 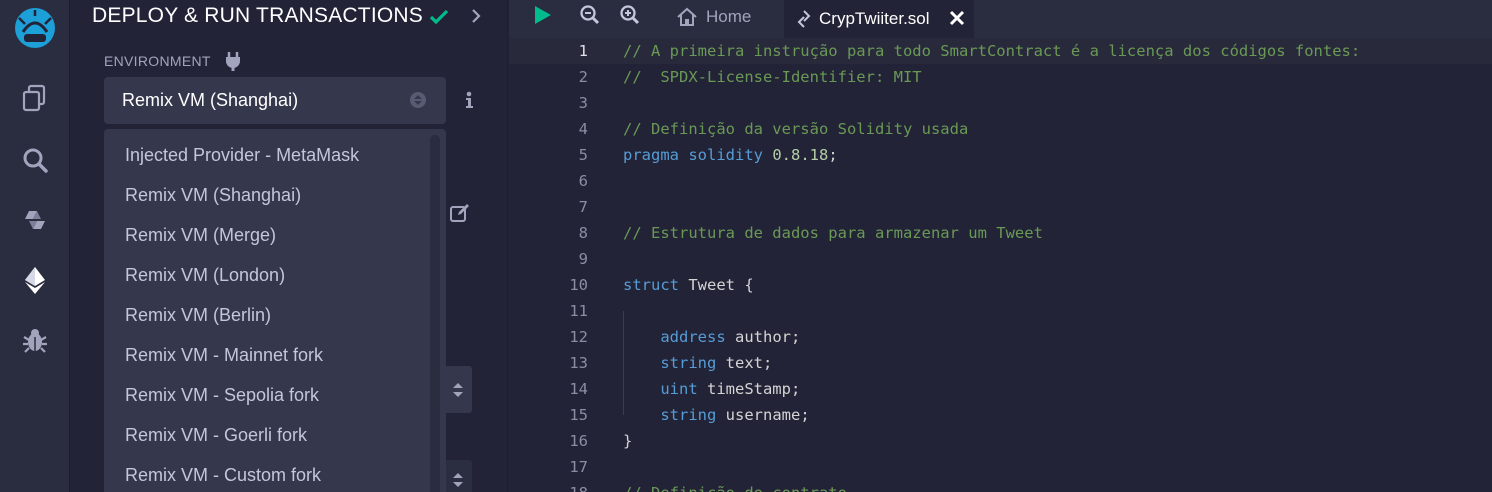 What do you see at coordinates (725, 155) in the screenshot?
I see `code-token: solidity` at bounding box center [725, 155].